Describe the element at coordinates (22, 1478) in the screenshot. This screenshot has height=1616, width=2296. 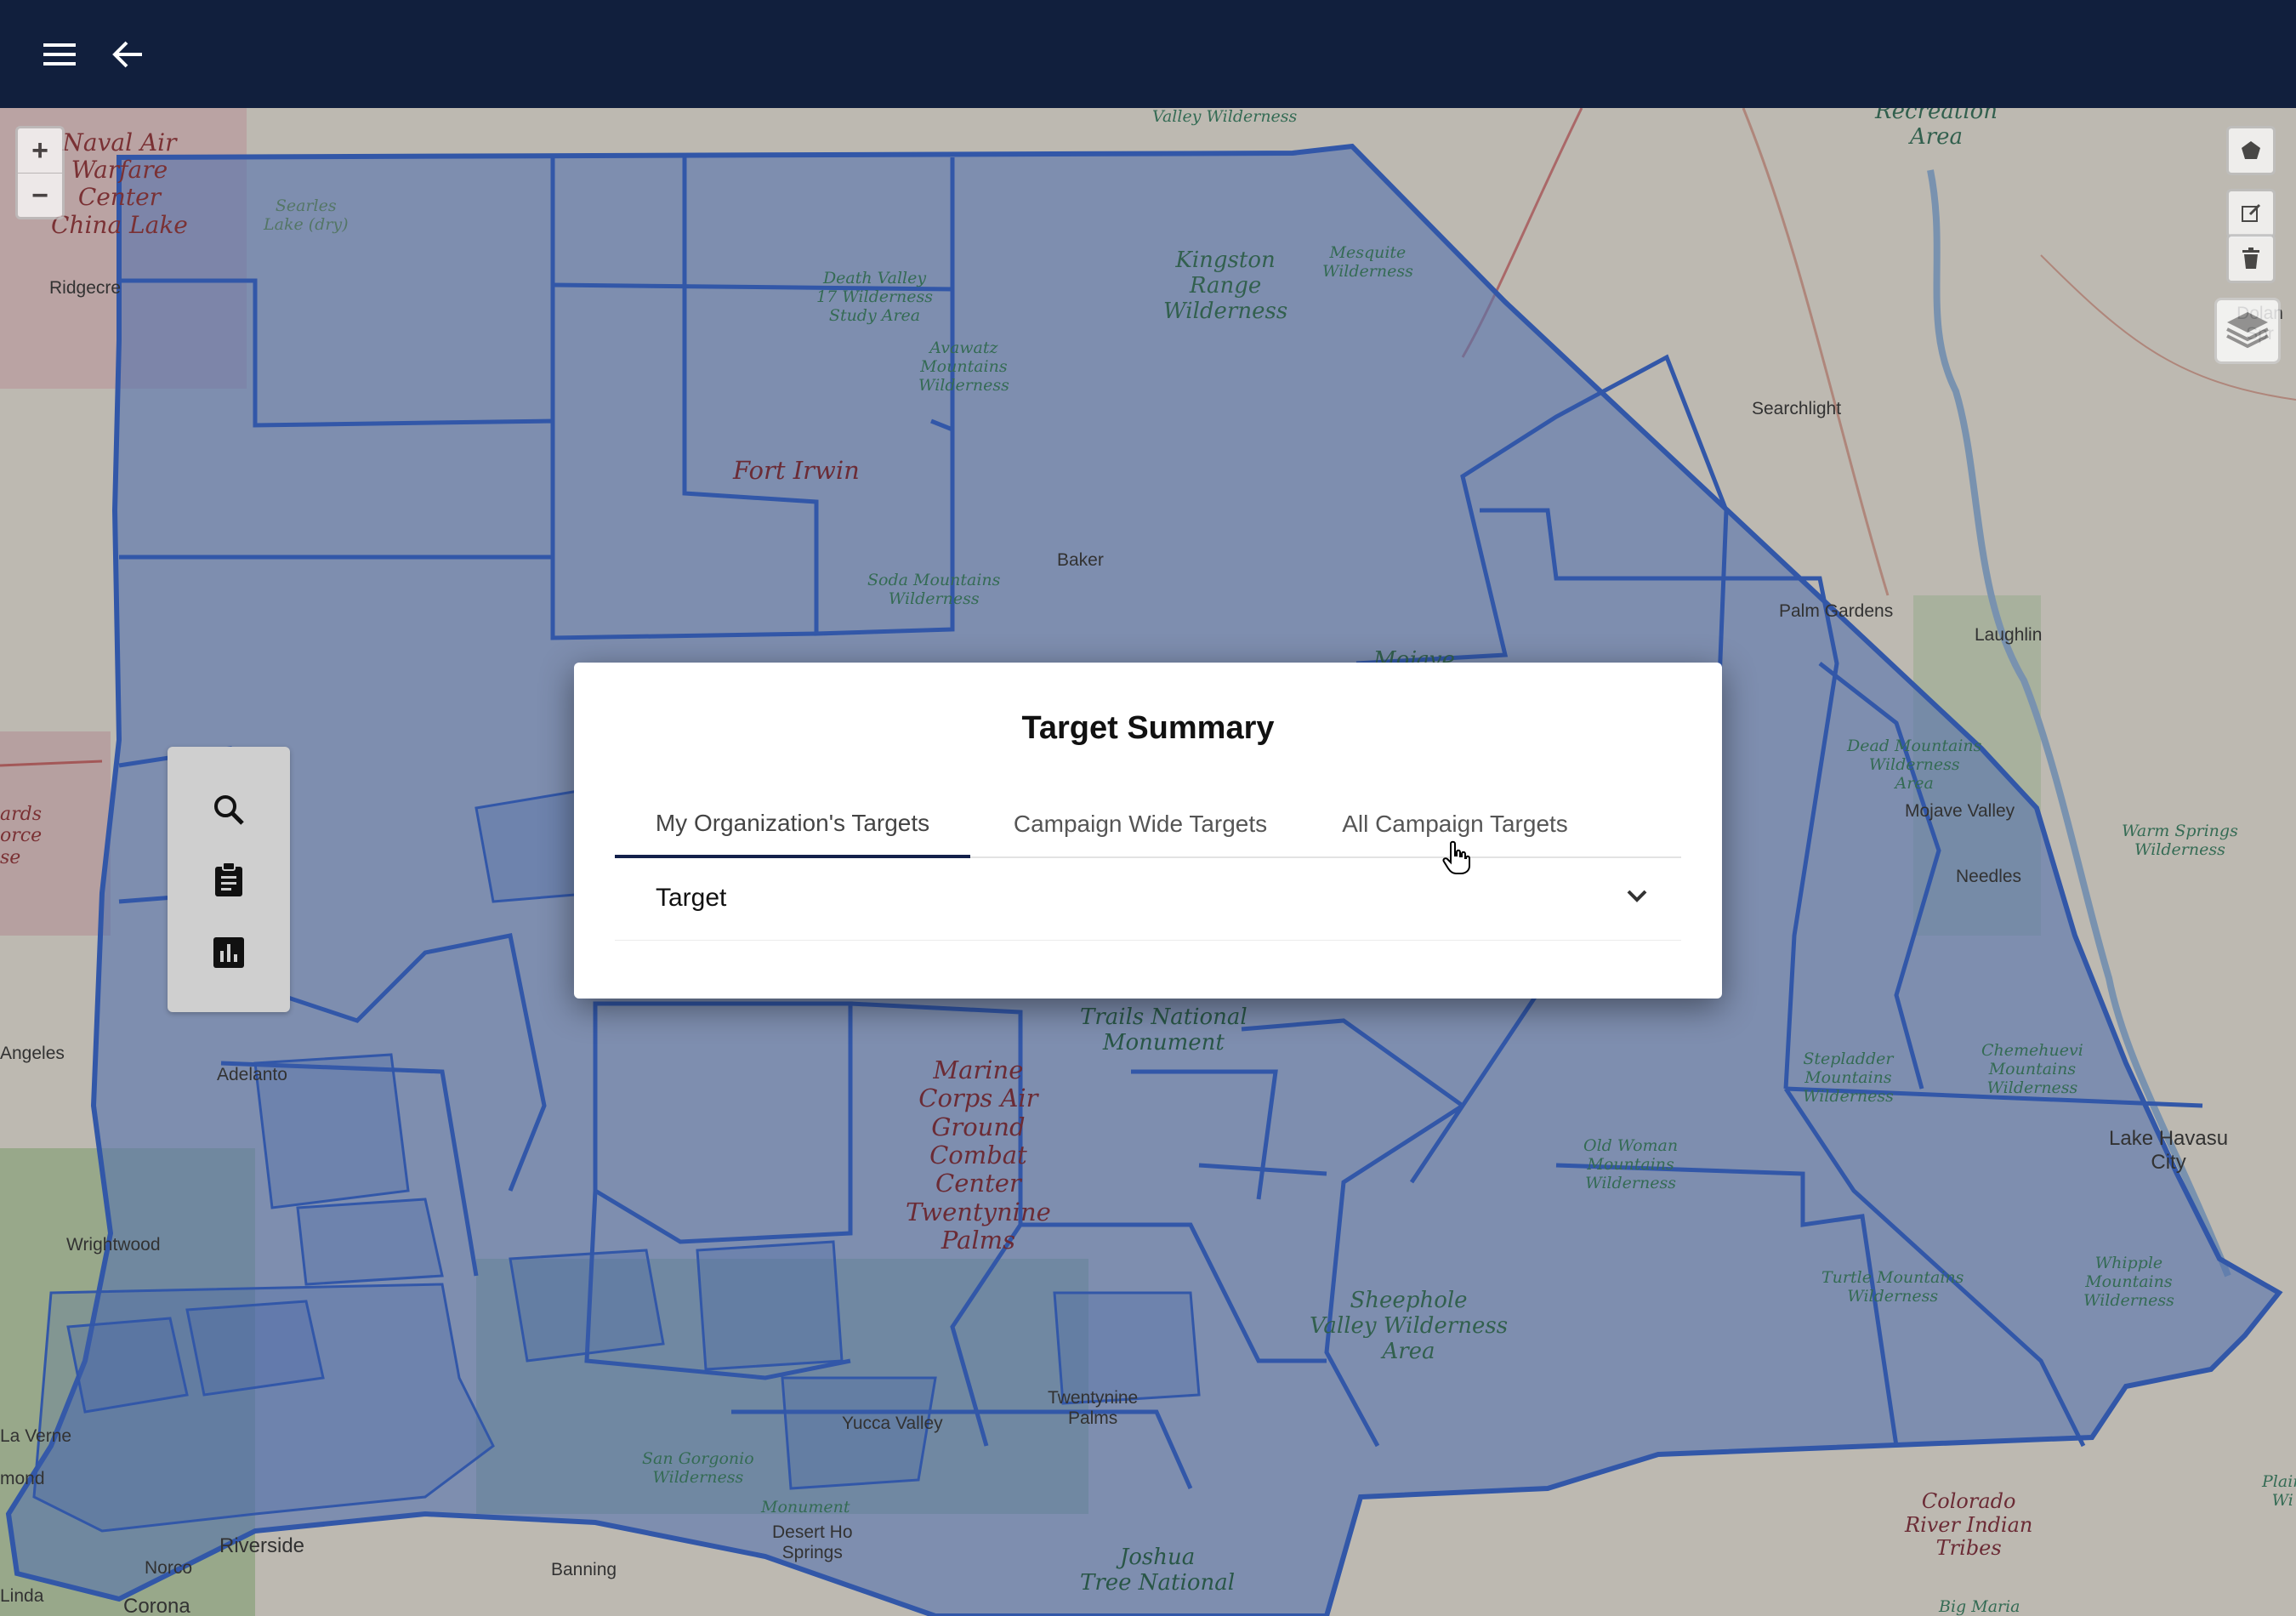
I see `map-label-mond: mond` at that location.